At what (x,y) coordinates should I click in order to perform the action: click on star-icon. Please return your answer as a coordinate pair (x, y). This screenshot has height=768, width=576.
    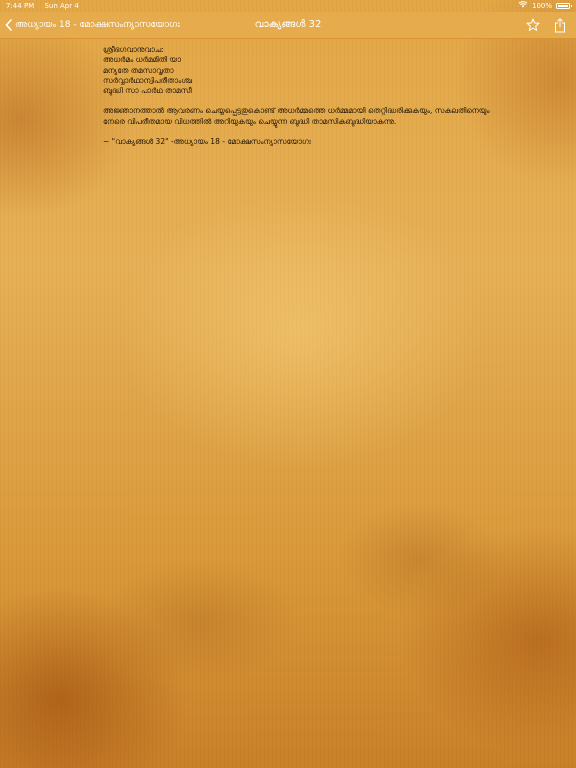
    Looking at the image, I should click on (533, 25).